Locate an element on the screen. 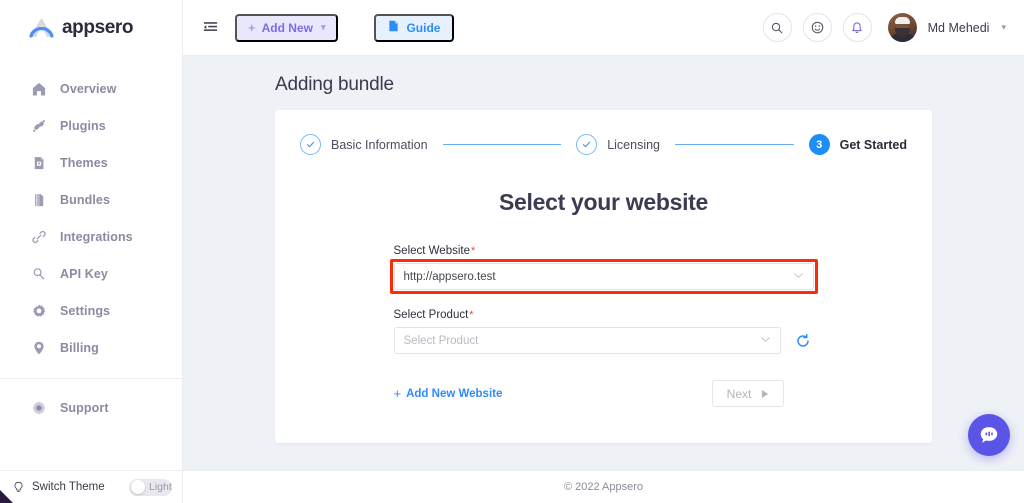 The height and width of the screenshot is (503, 1024). sidebar-item-billing: Billing is located at coordinates (91, 347).